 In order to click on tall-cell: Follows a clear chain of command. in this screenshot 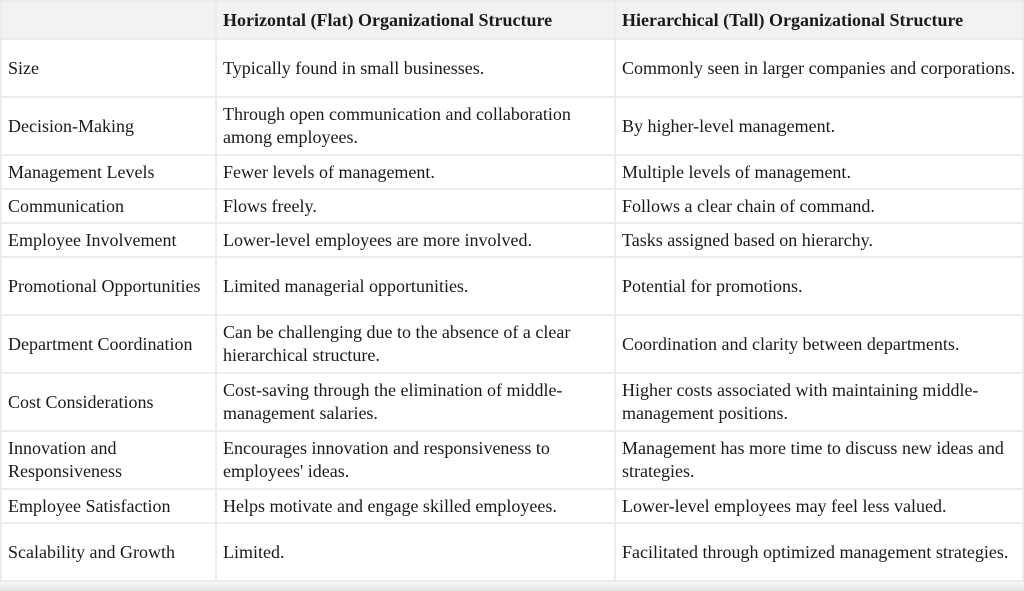, I will do `click(819, 206)`.